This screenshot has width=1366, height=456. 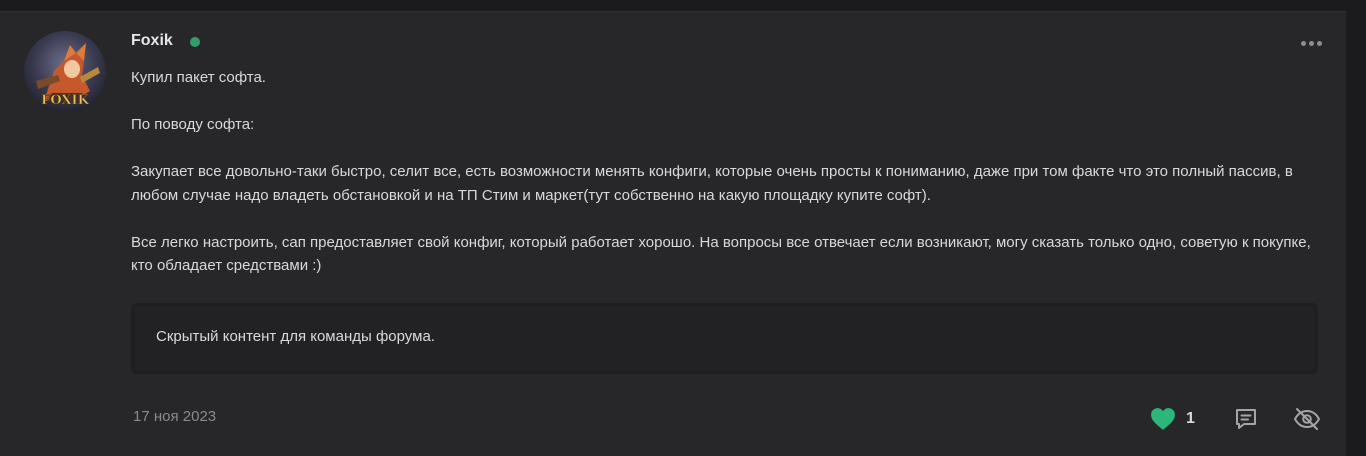 I want to click on heart-icon, so click(x=1163, y=419).